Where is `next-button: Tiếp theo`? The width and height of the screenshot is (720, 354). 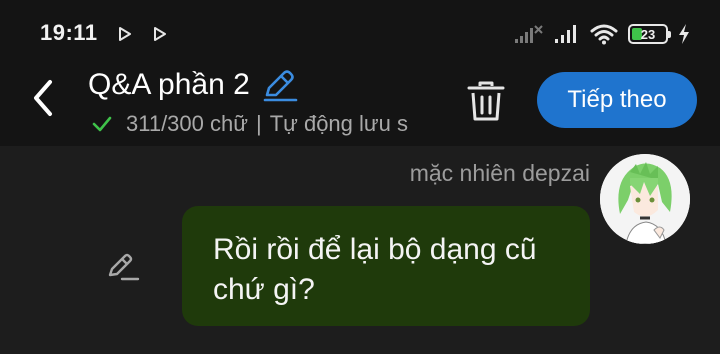 next-button: Tiếp theo is located at coordinates (617, 100).